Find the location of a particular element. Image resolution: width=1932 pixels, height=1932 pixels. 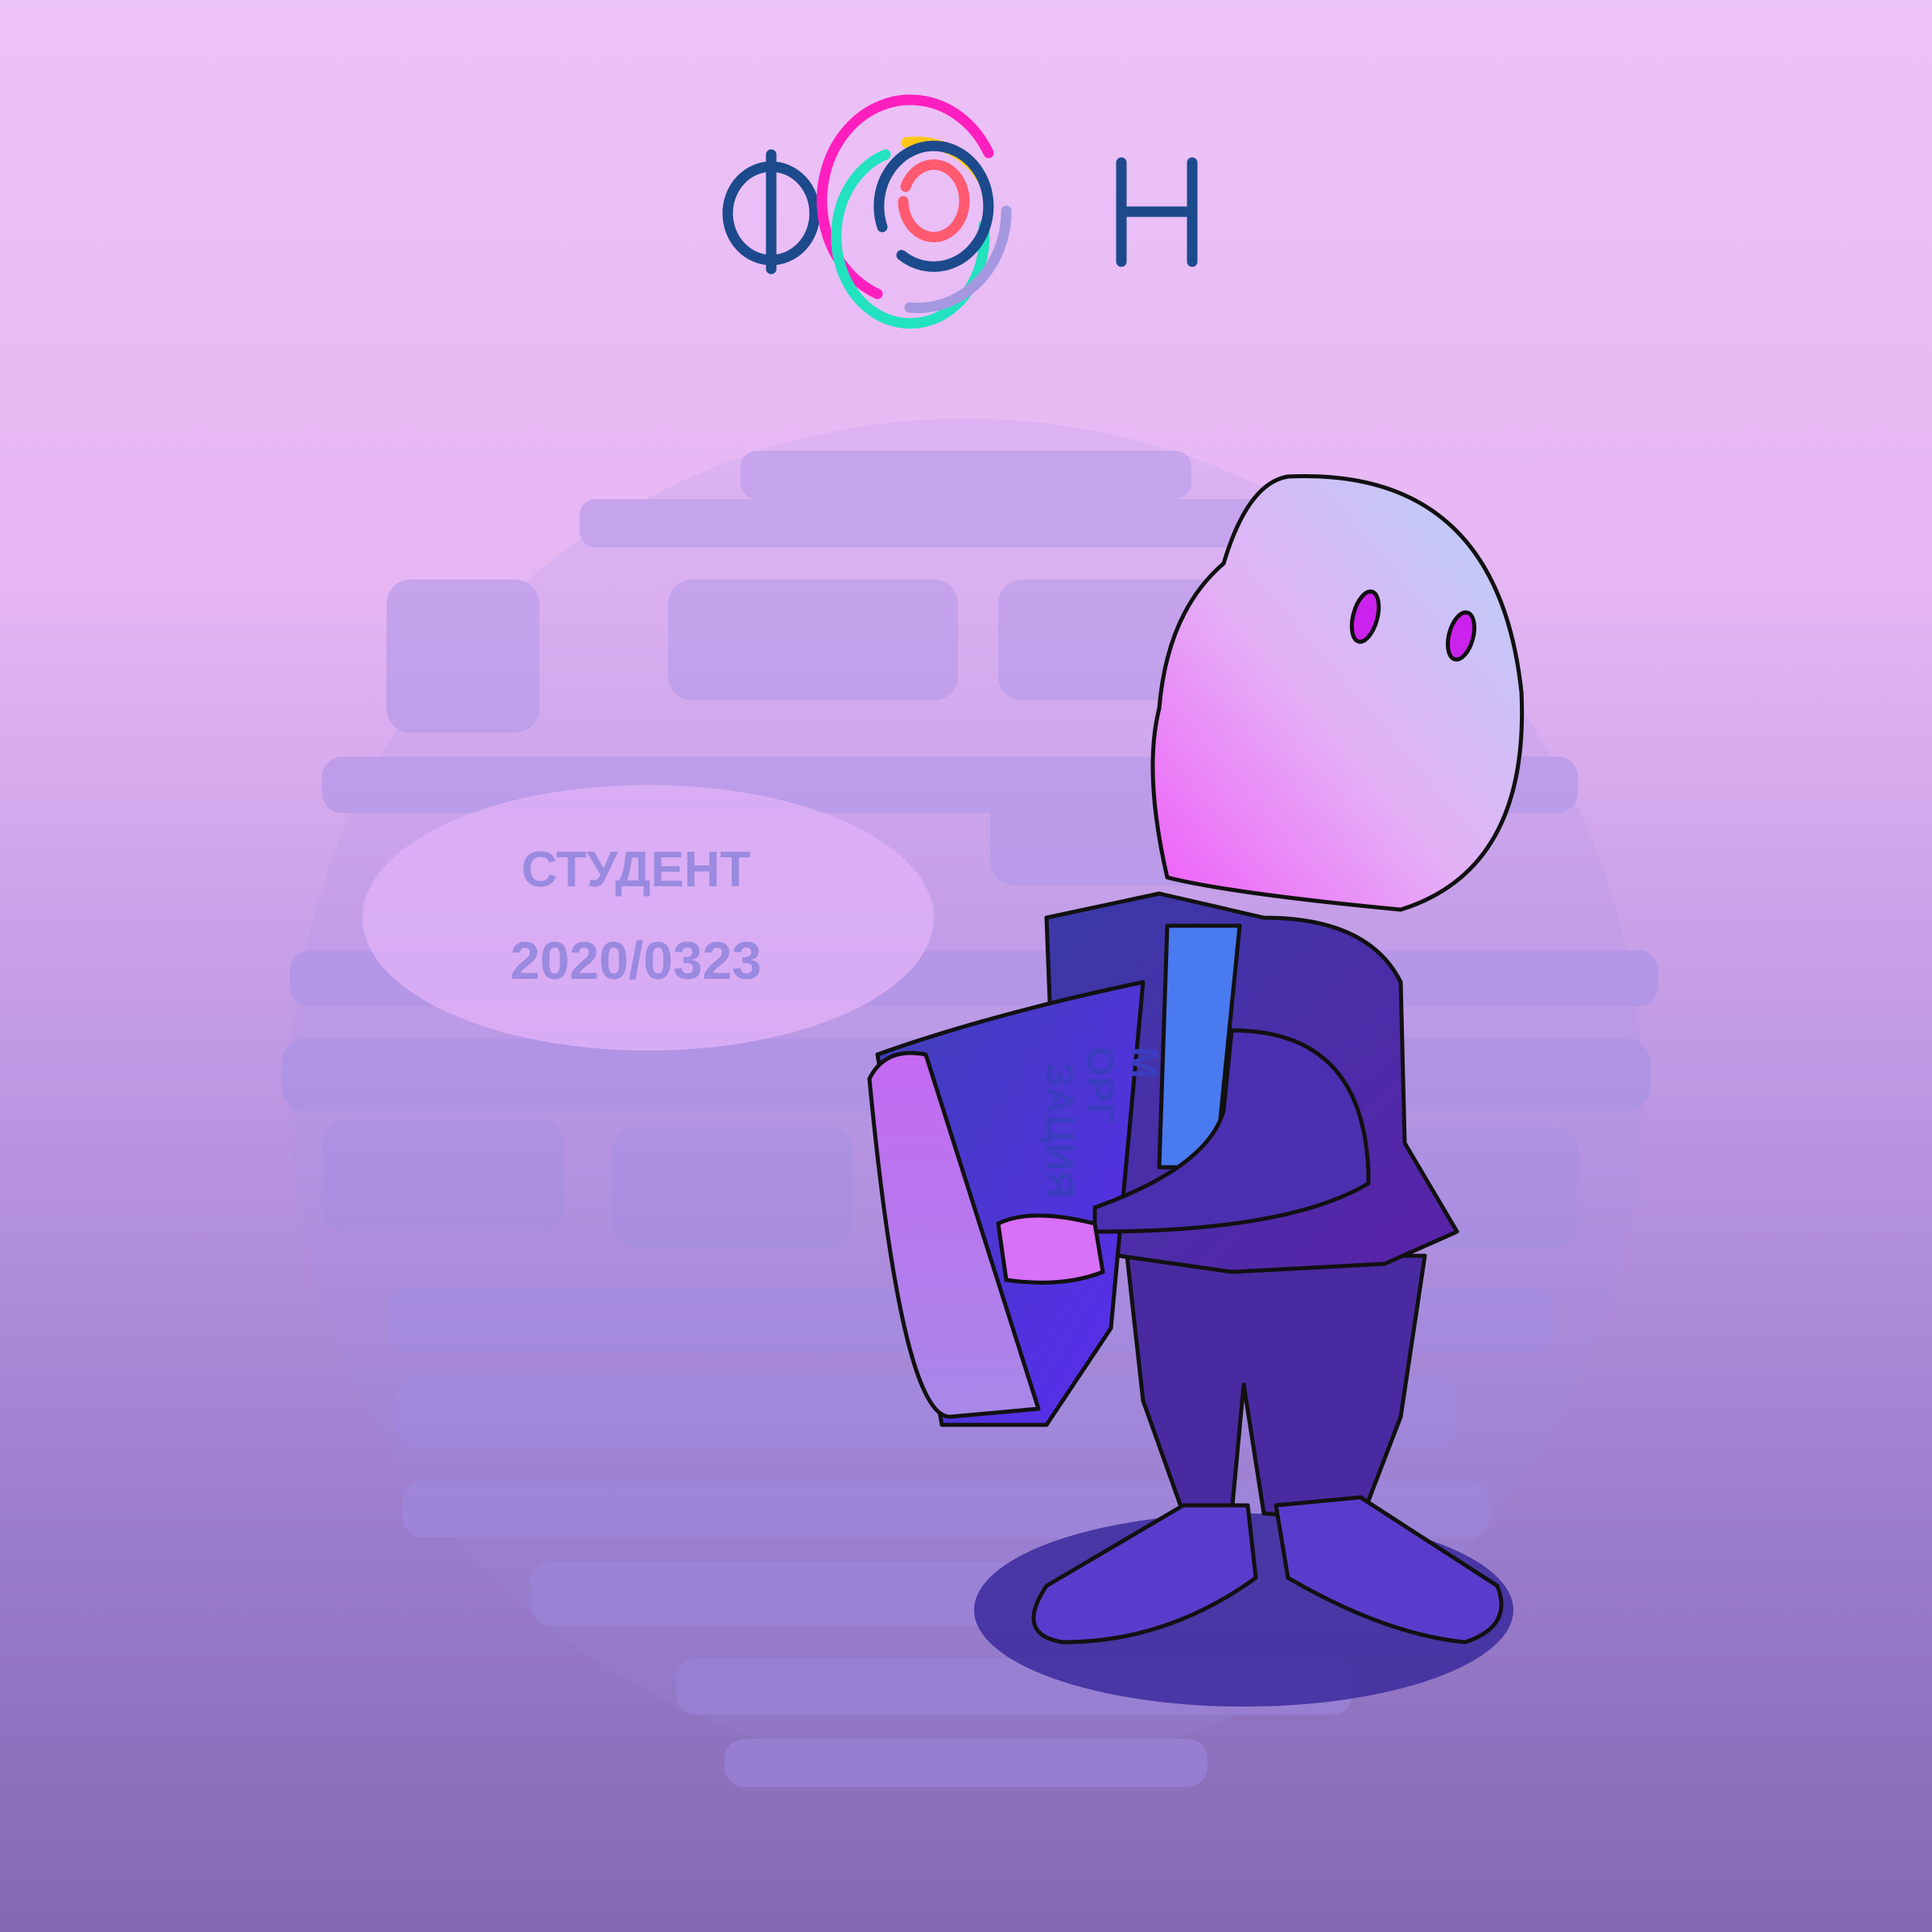

logo-rings-icon is located at coordinates (914, 211).